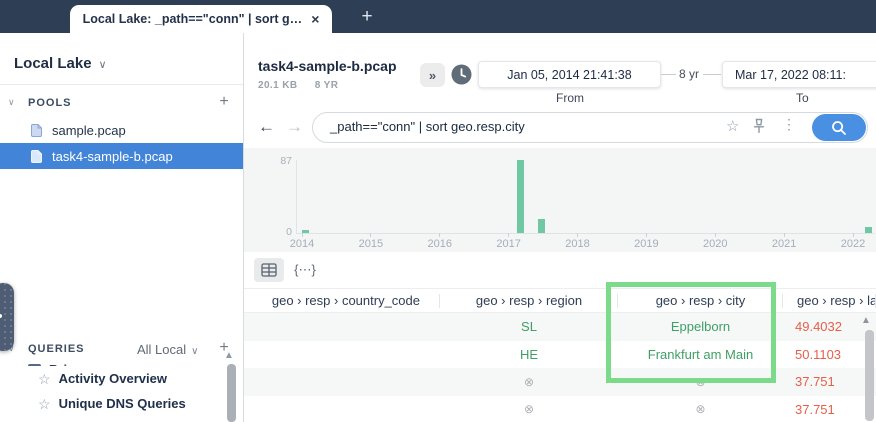  I want to click on add-pool-button: +, so click(224, 102).